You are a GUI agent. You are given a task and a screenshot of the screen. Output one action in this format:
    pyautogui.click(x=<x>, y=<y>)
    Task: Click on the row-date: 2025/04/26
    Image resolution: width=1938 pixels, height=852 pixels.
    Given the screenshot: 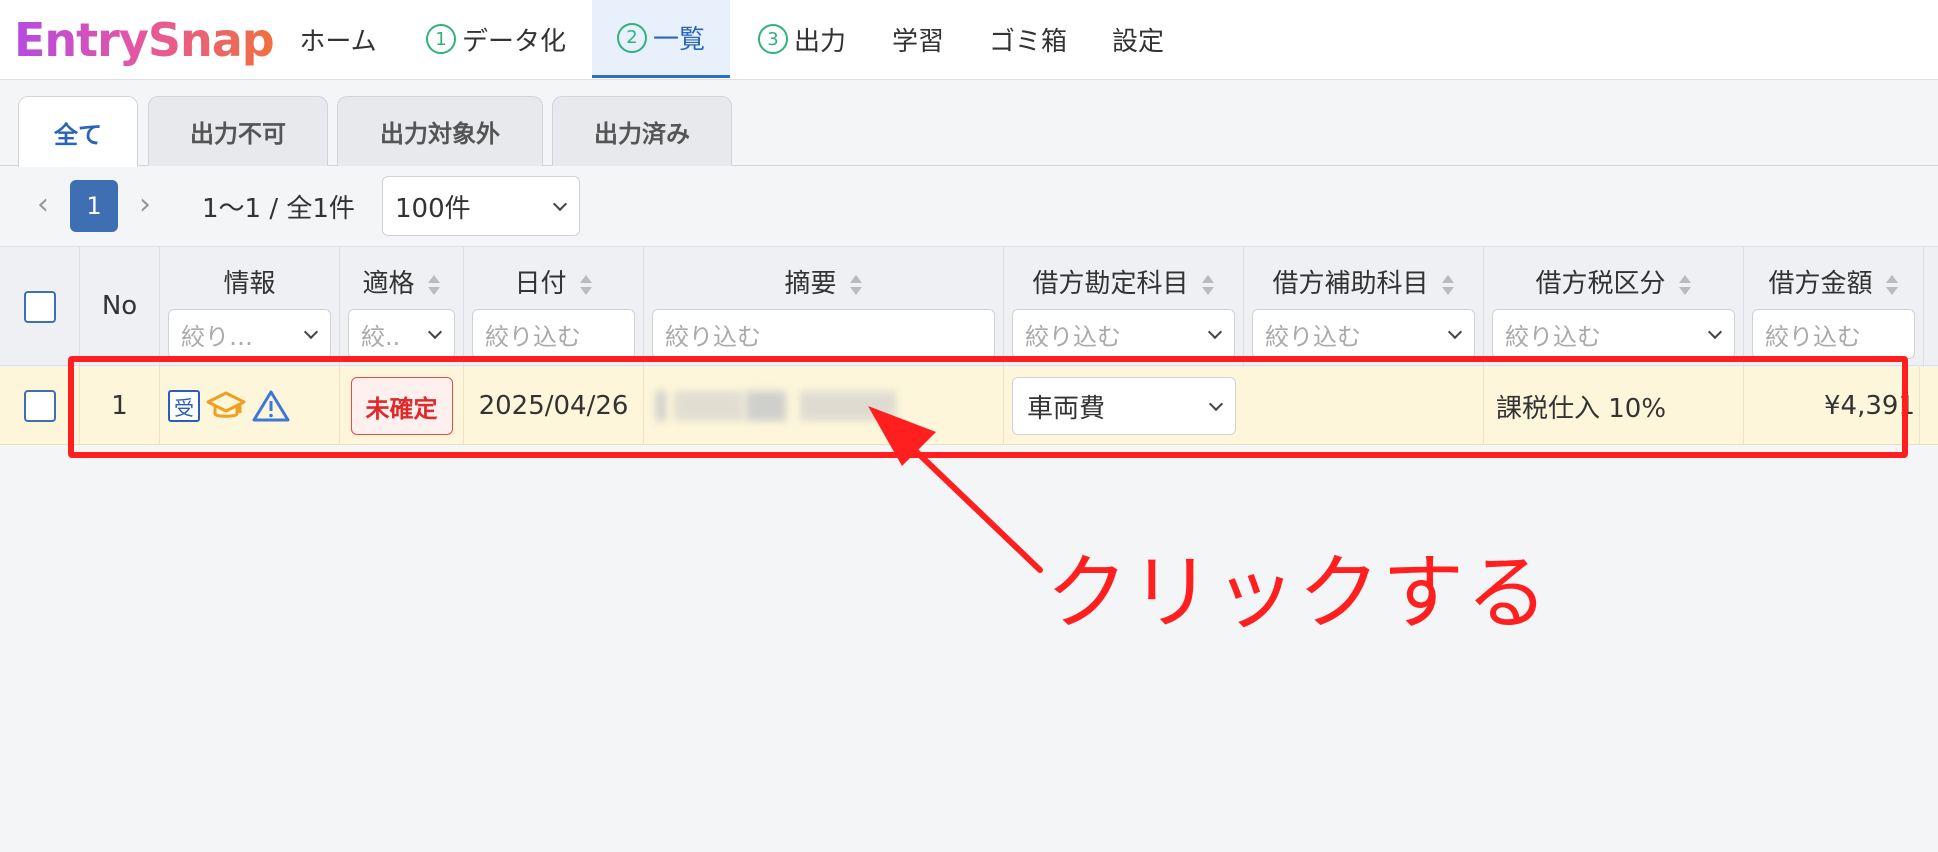 What is the action you would take?
    pyautogui.click(x=554, y=406)
    